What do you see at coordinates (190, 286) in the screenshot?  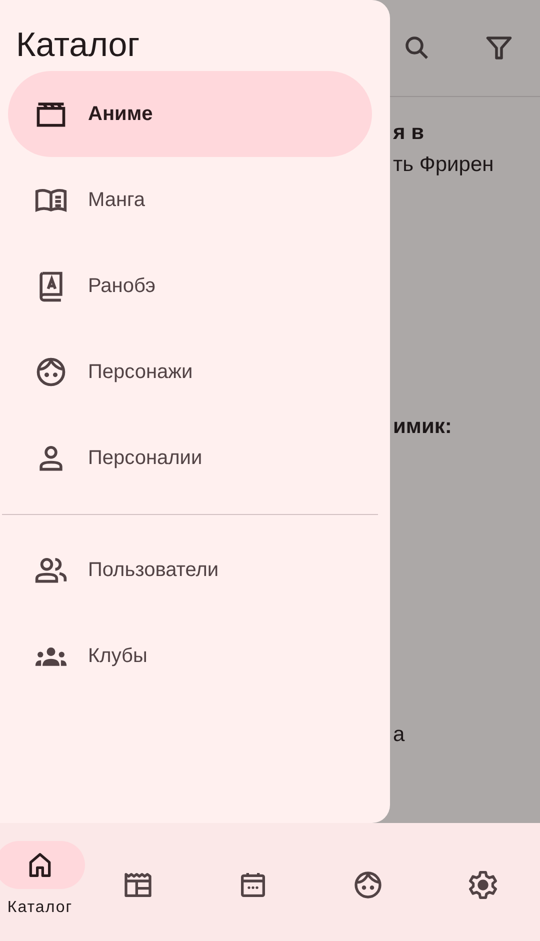 I see `drawer-item: Ранобэ` at bounding box center [190, 286].